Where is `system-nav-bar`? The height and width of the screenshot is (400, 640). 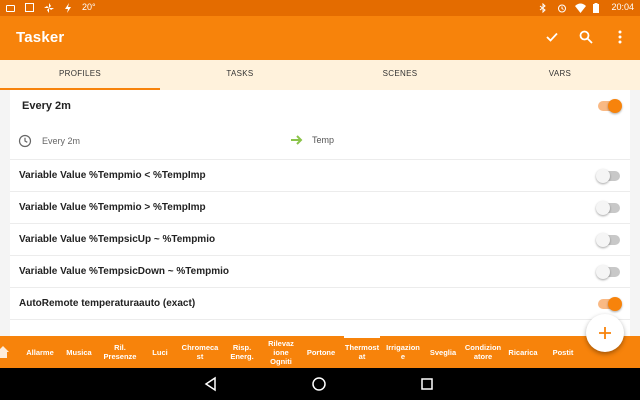 system-nav-bar is located at coordinates (320, 384).